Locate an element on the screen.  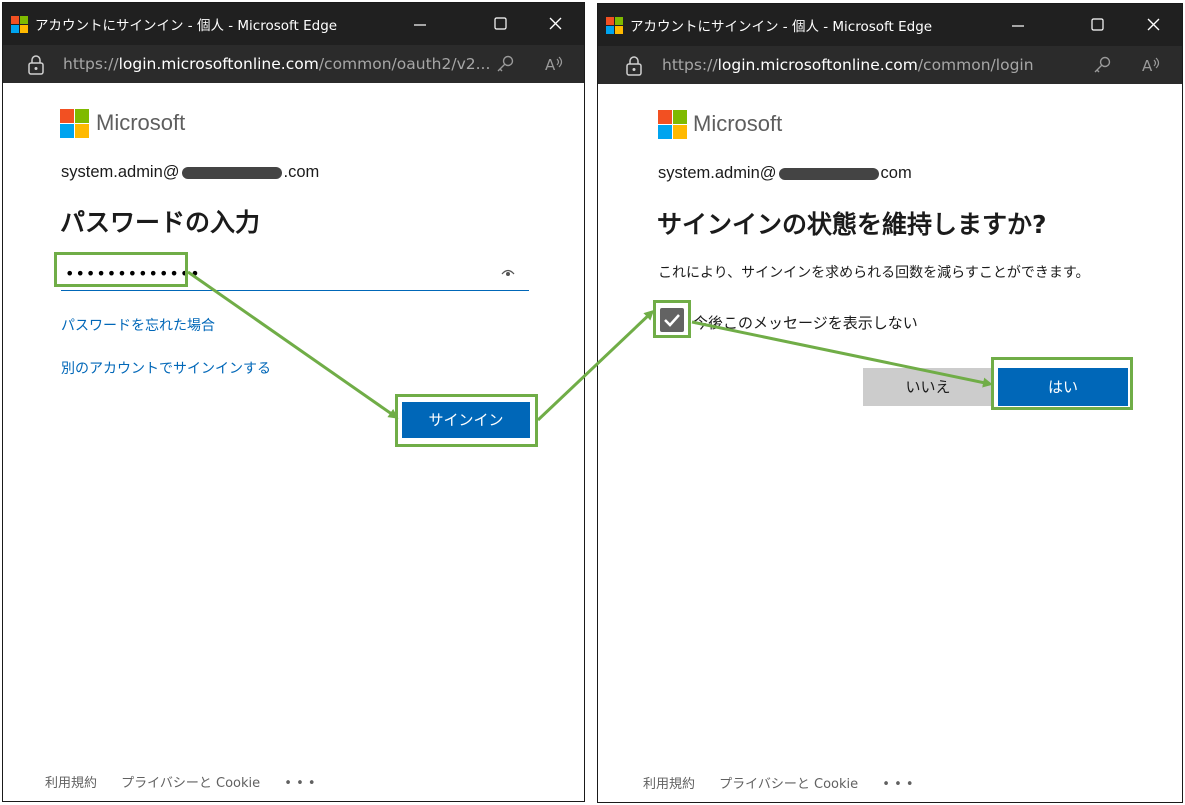
sign-in-highlight-box is located at coordinates (466, 420).